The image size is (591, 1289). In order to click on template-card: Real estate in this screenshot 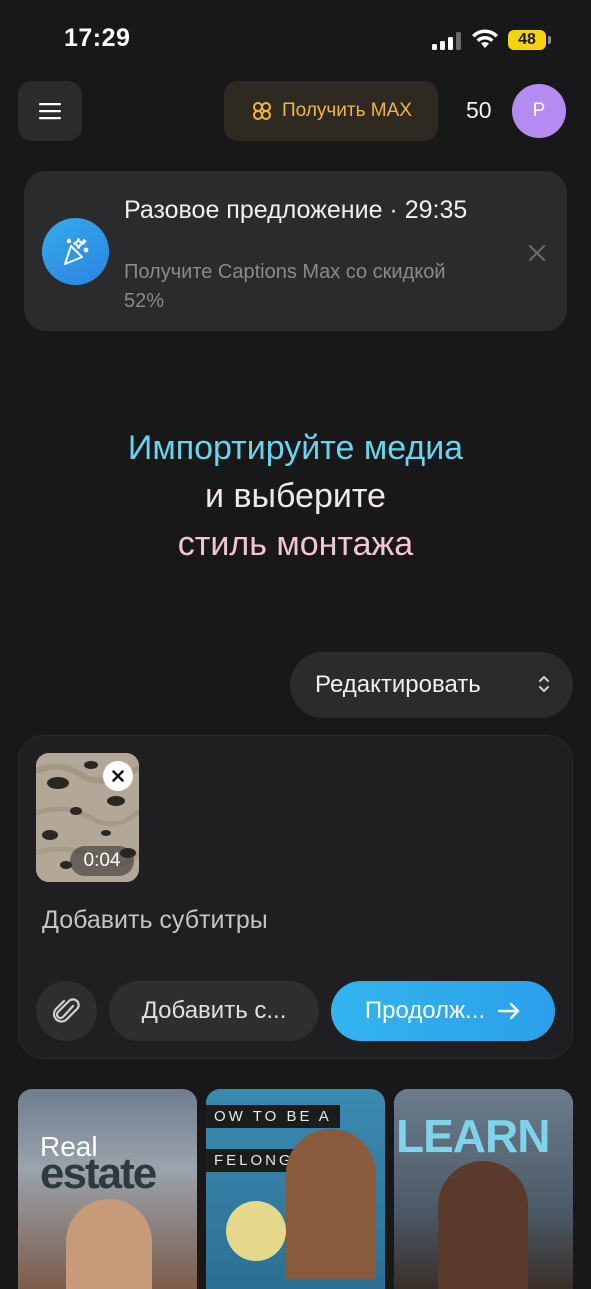, I will do `click(107, 1189)`.